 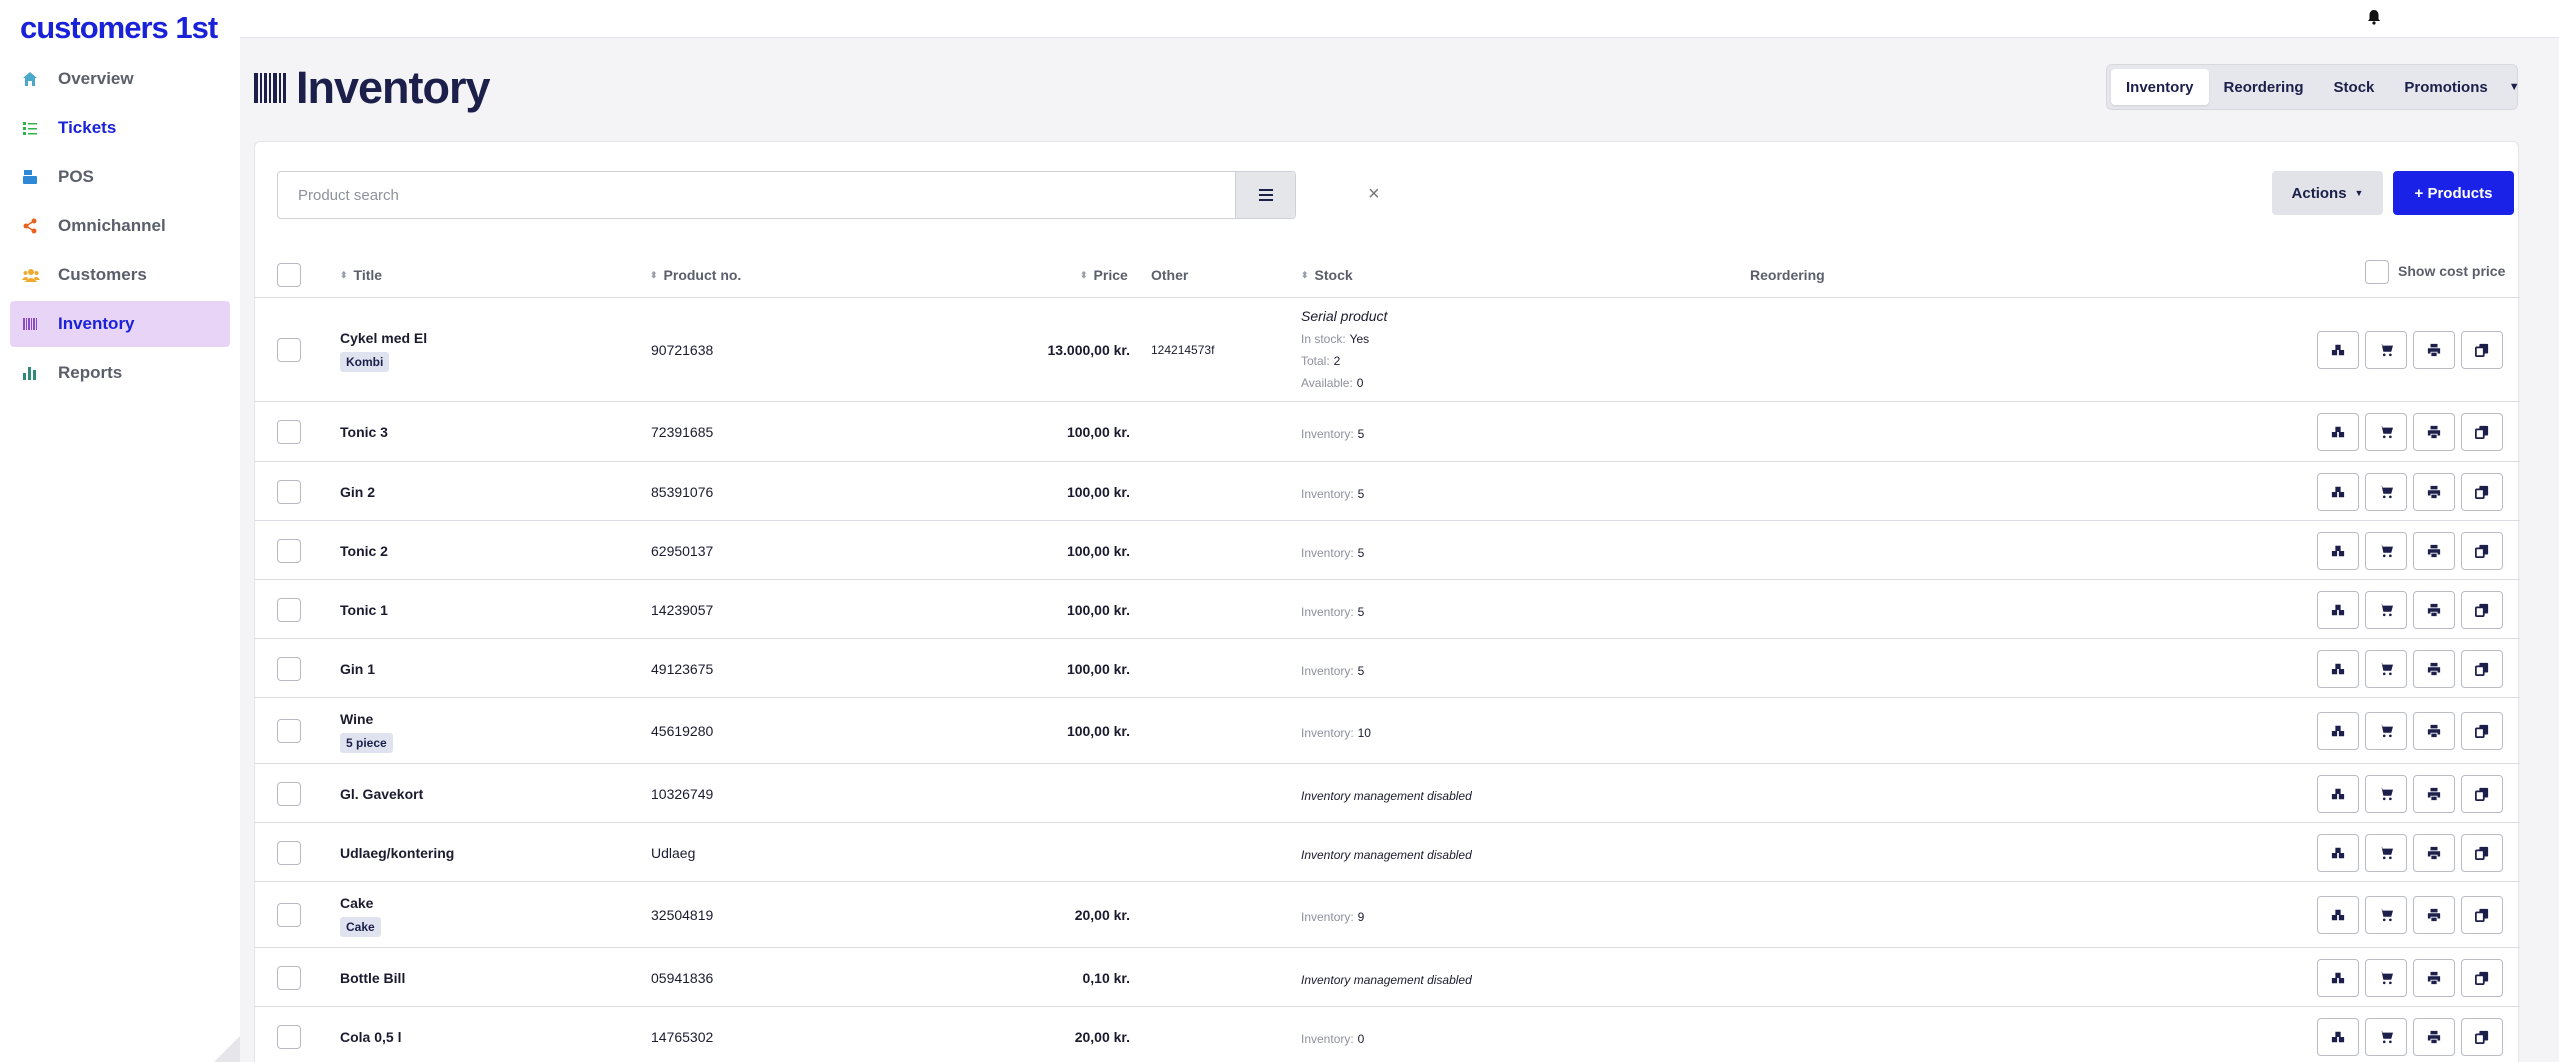 I want to click on tab-inventory: Inventory, so click(x=2160, y=87).